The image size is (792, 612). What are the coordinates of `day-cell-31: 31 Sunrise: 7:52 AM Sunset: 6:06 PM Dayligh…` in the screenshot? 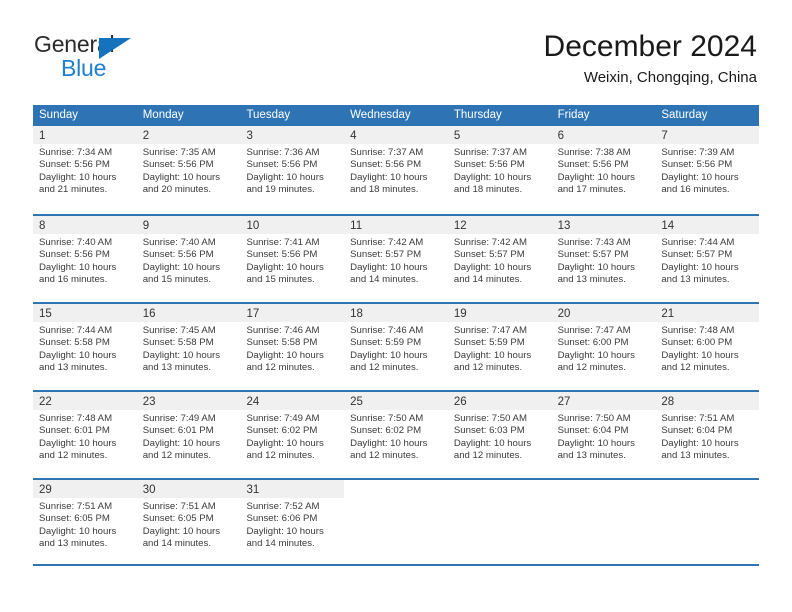 It's located at (292, 522).